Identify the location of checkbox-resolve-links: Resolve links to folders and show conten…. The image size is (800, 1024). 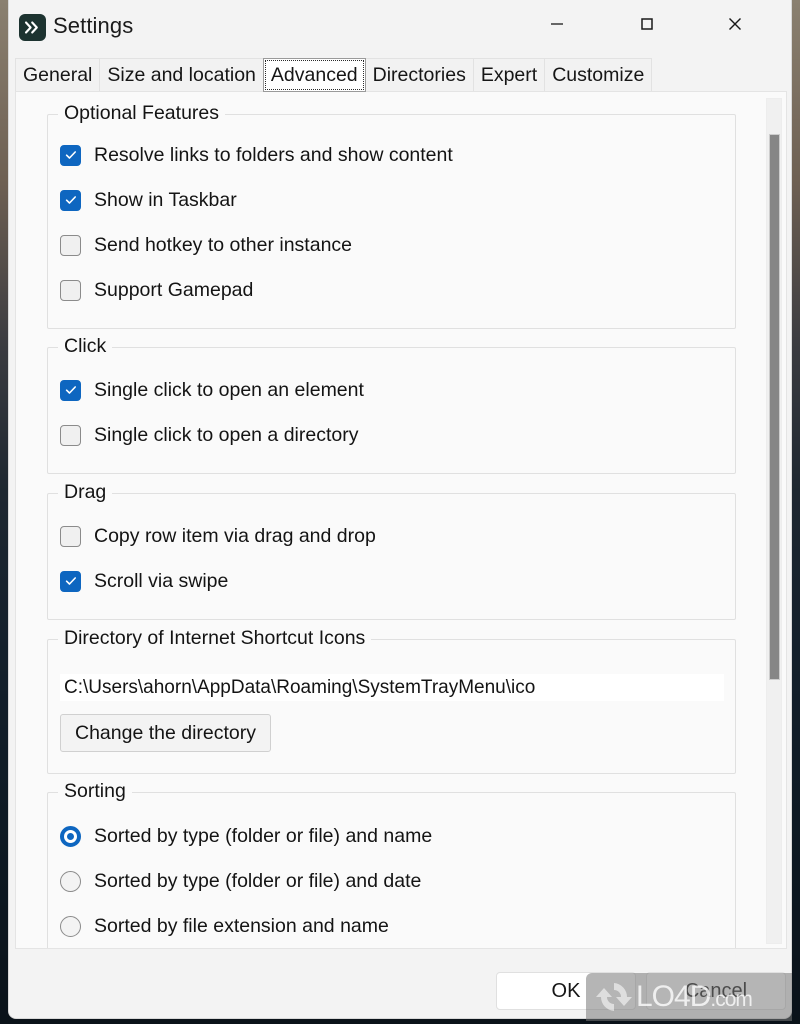
(256, 155).